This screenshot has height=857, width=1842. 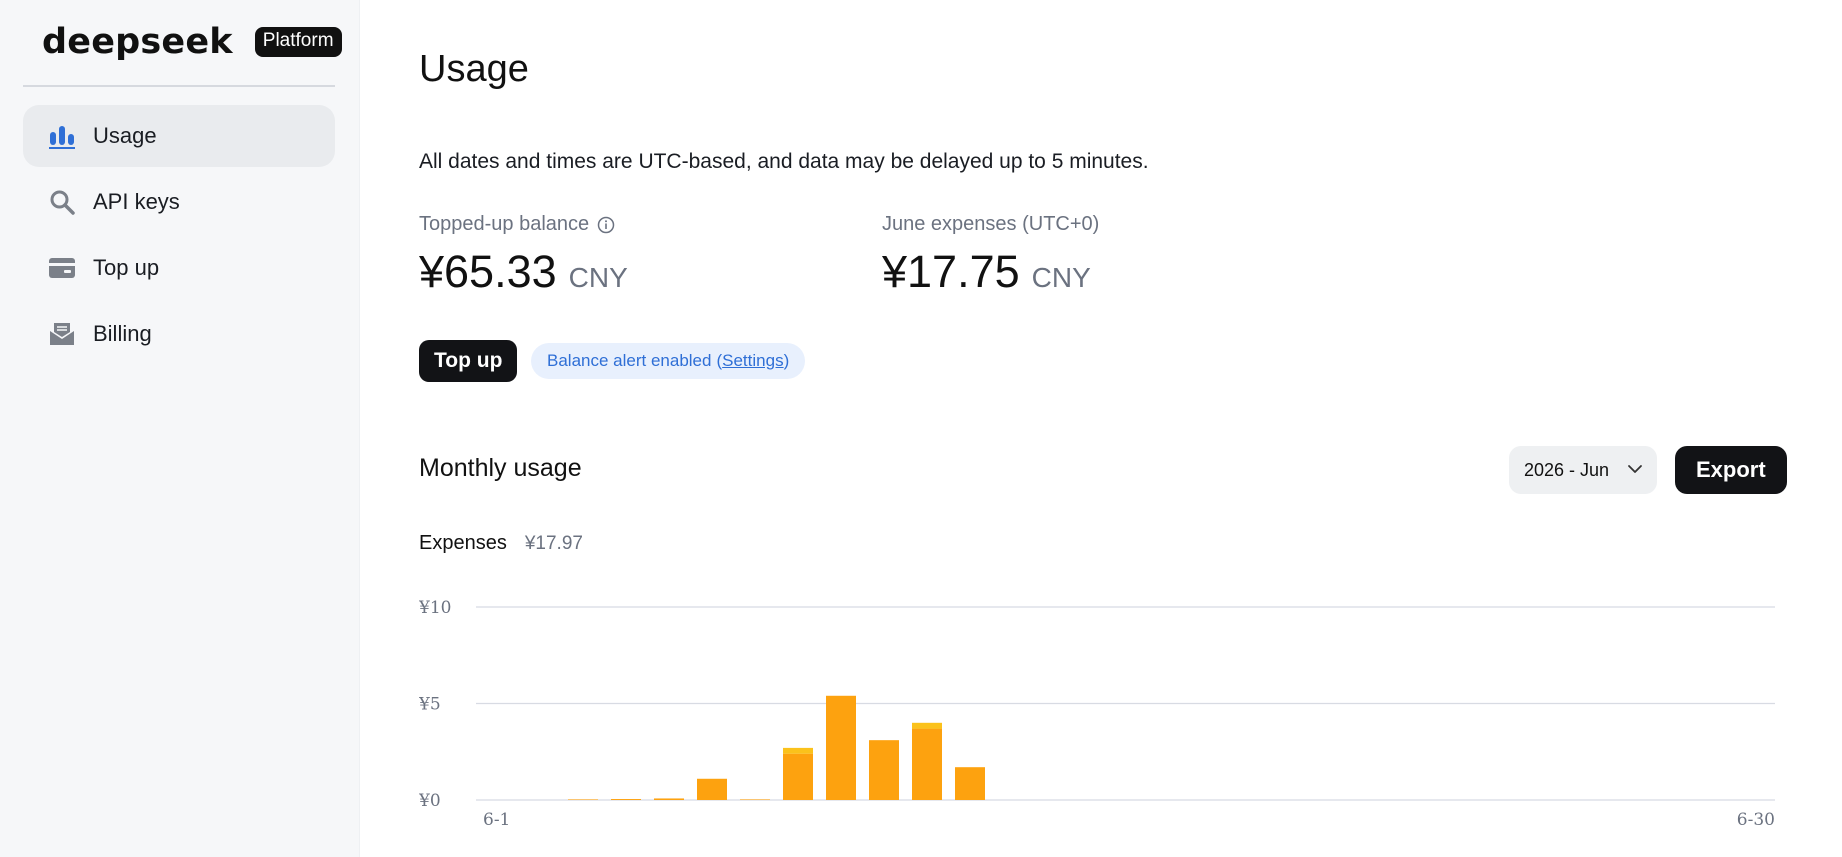 I want to click on month-expenses-label: June expenses (UTC+0), so click(x=991, y=224).